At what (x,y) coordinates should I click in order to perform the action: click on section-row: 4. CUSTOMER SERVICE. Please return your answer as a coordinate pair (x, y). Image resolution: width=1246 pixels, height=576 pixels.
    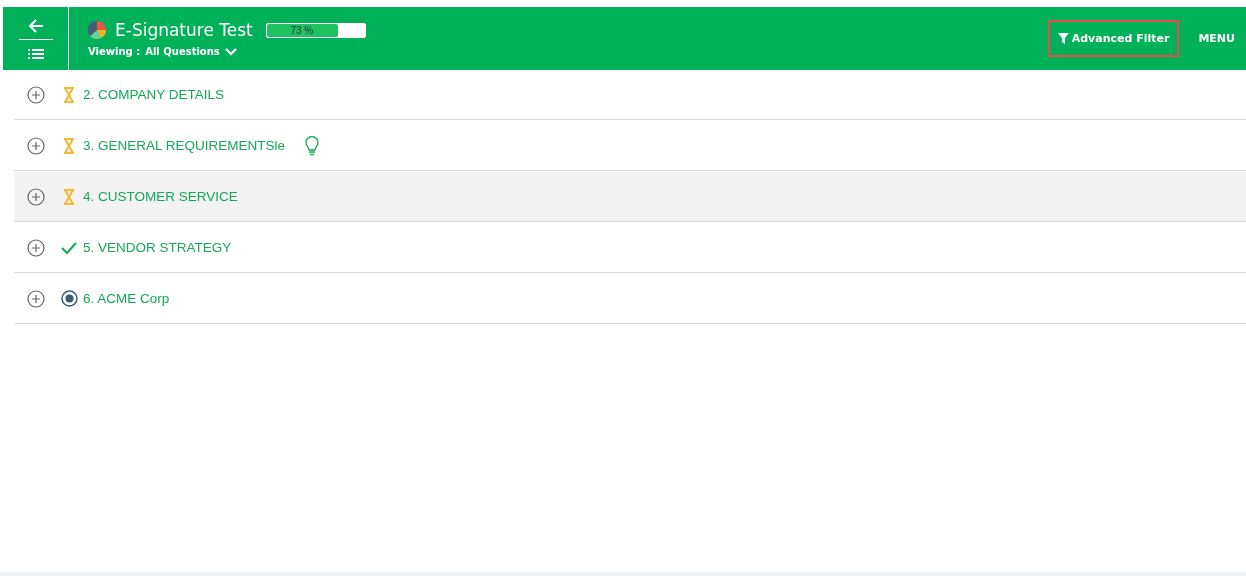
    Looking at the image, I should click on (630, 197).